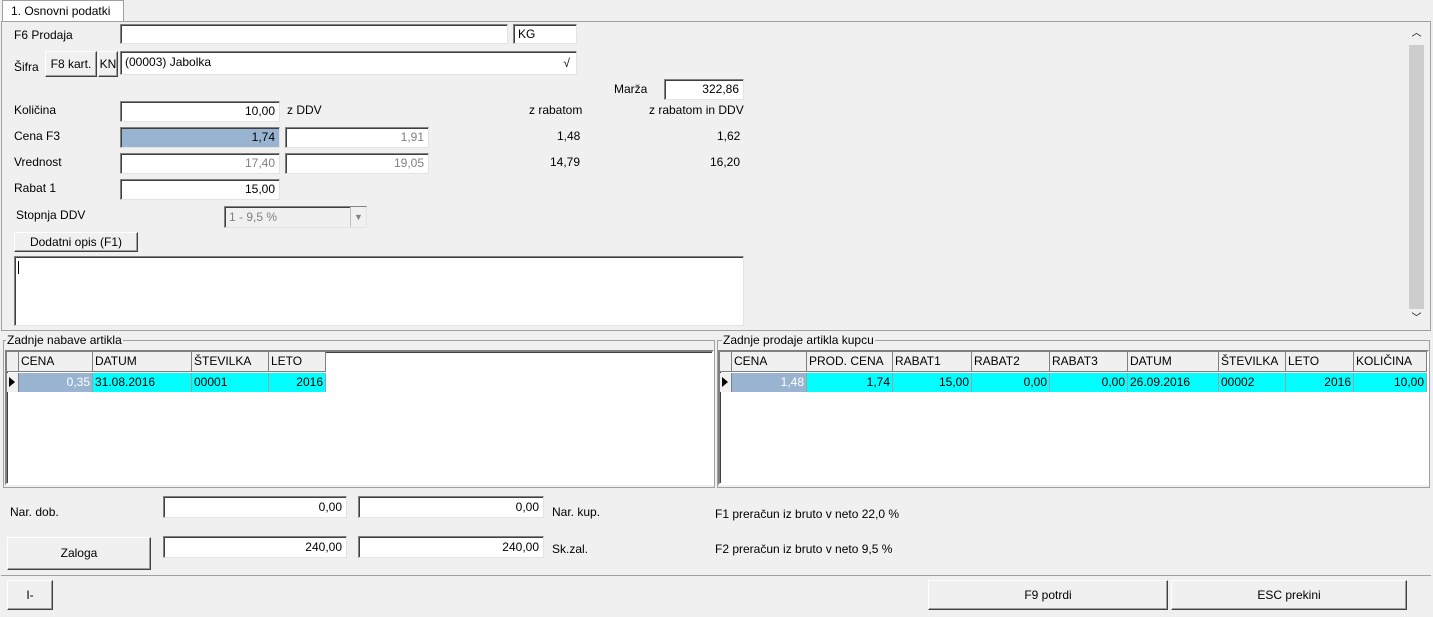 This screenshot has height=617, width=1433. What do you see at coordinates (1320, 362) in the screenshot?
I see `prodaje-col-leto: LETO` at bounding box center [1320, 362].